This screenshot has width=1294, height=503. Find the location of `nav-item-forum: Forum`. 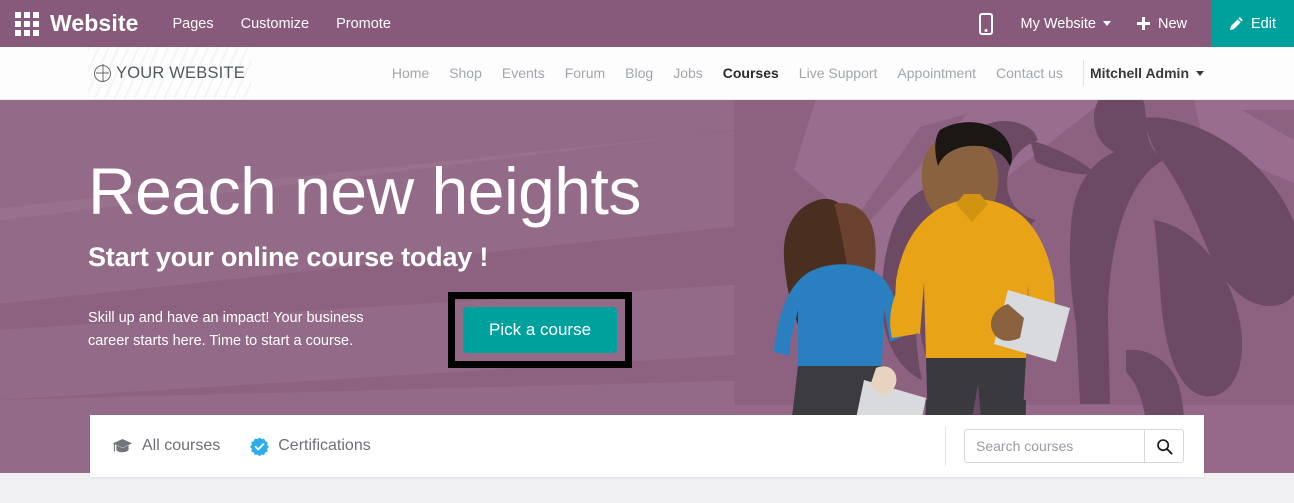

nav-item-forum: Forum is located at coordinates (585, 73).